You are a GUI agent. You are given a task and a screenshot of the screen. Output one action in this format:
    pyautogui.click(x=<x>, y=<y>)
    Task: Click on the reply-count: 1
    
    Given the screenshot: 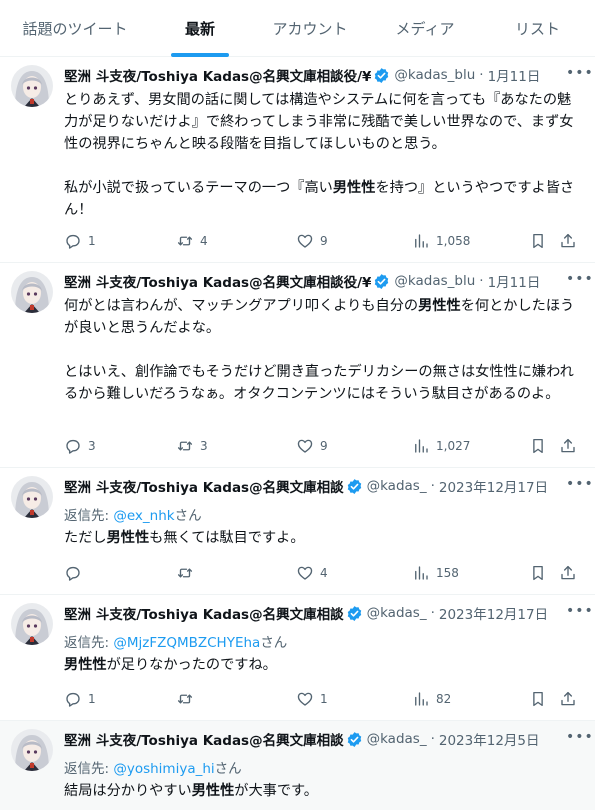 What is the action you would take?
    pyautogui.click(x=92, y=699)
    